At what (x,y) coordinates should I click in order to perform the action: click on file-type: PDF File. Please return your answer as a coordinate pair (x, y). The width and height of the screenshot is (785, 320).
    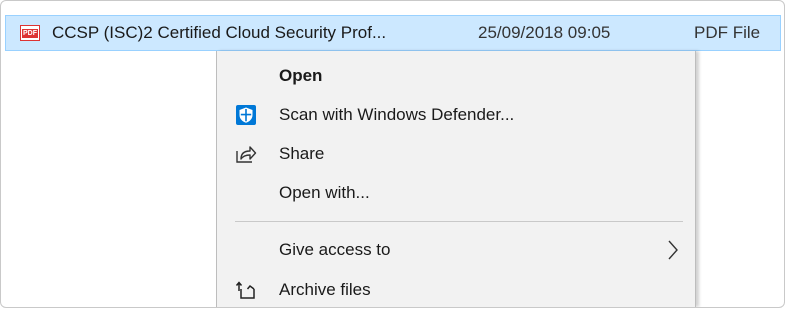
    Looking at the image, I should click on (727, 32).